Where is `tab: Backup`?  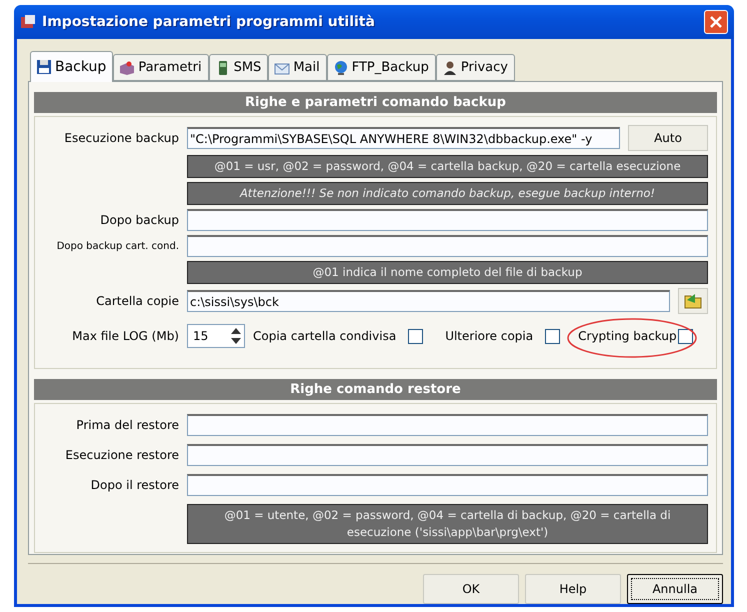
tab: Backup is located at coordinates (72, 66).